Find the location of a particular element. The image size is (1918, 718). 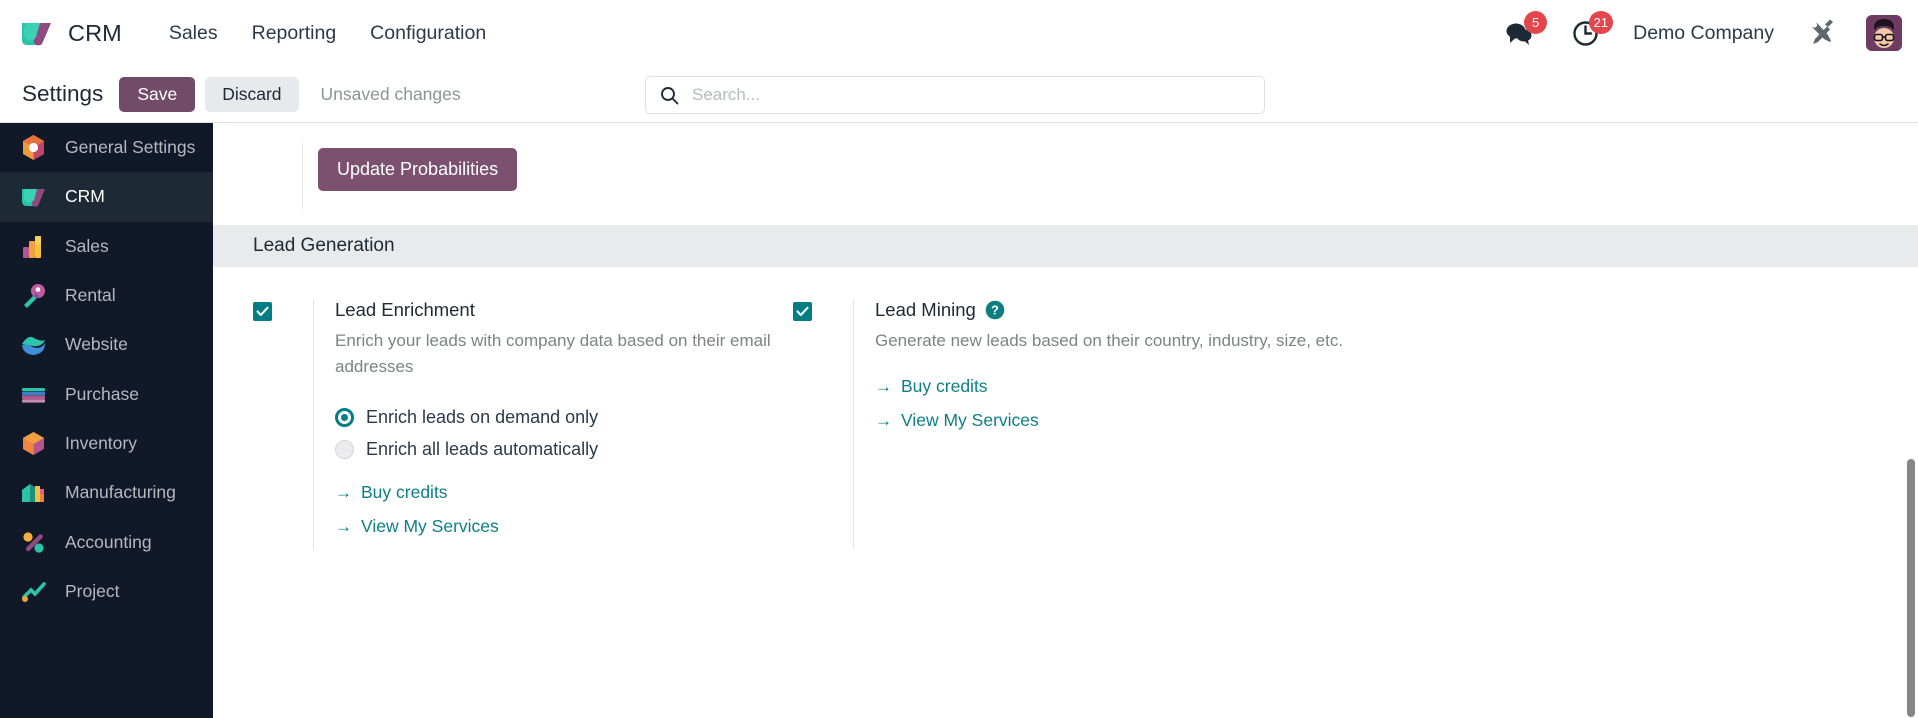

project-icon is located at coordinates (34, 592).